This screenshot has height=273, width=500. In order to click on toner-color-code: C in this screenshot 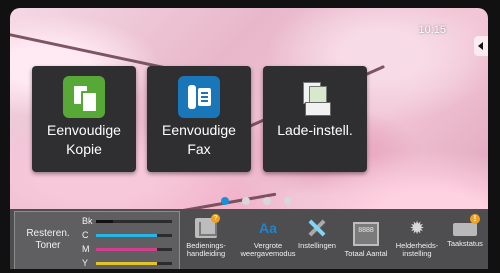, I will do `click(85, 235)`.